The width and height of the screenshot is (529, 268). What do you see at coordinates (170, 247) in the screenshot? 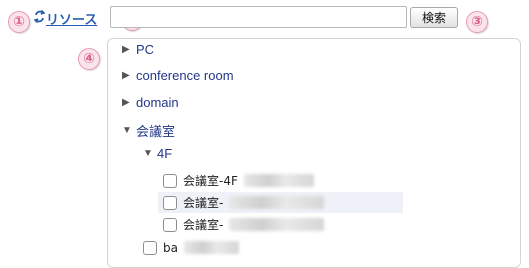
I see `item-label: ba` at bounding box center [170, 247].